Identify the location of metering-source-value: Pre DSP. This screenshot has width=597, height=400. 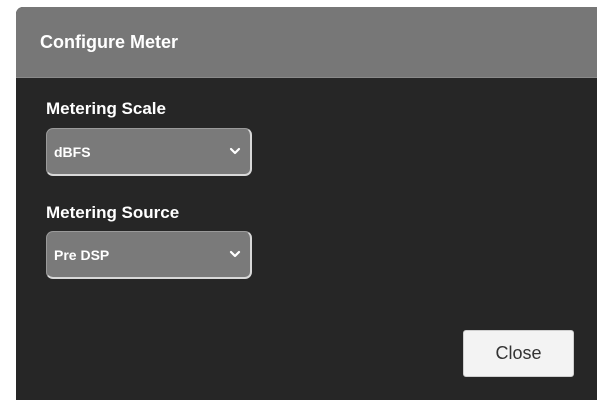
(82, 255).